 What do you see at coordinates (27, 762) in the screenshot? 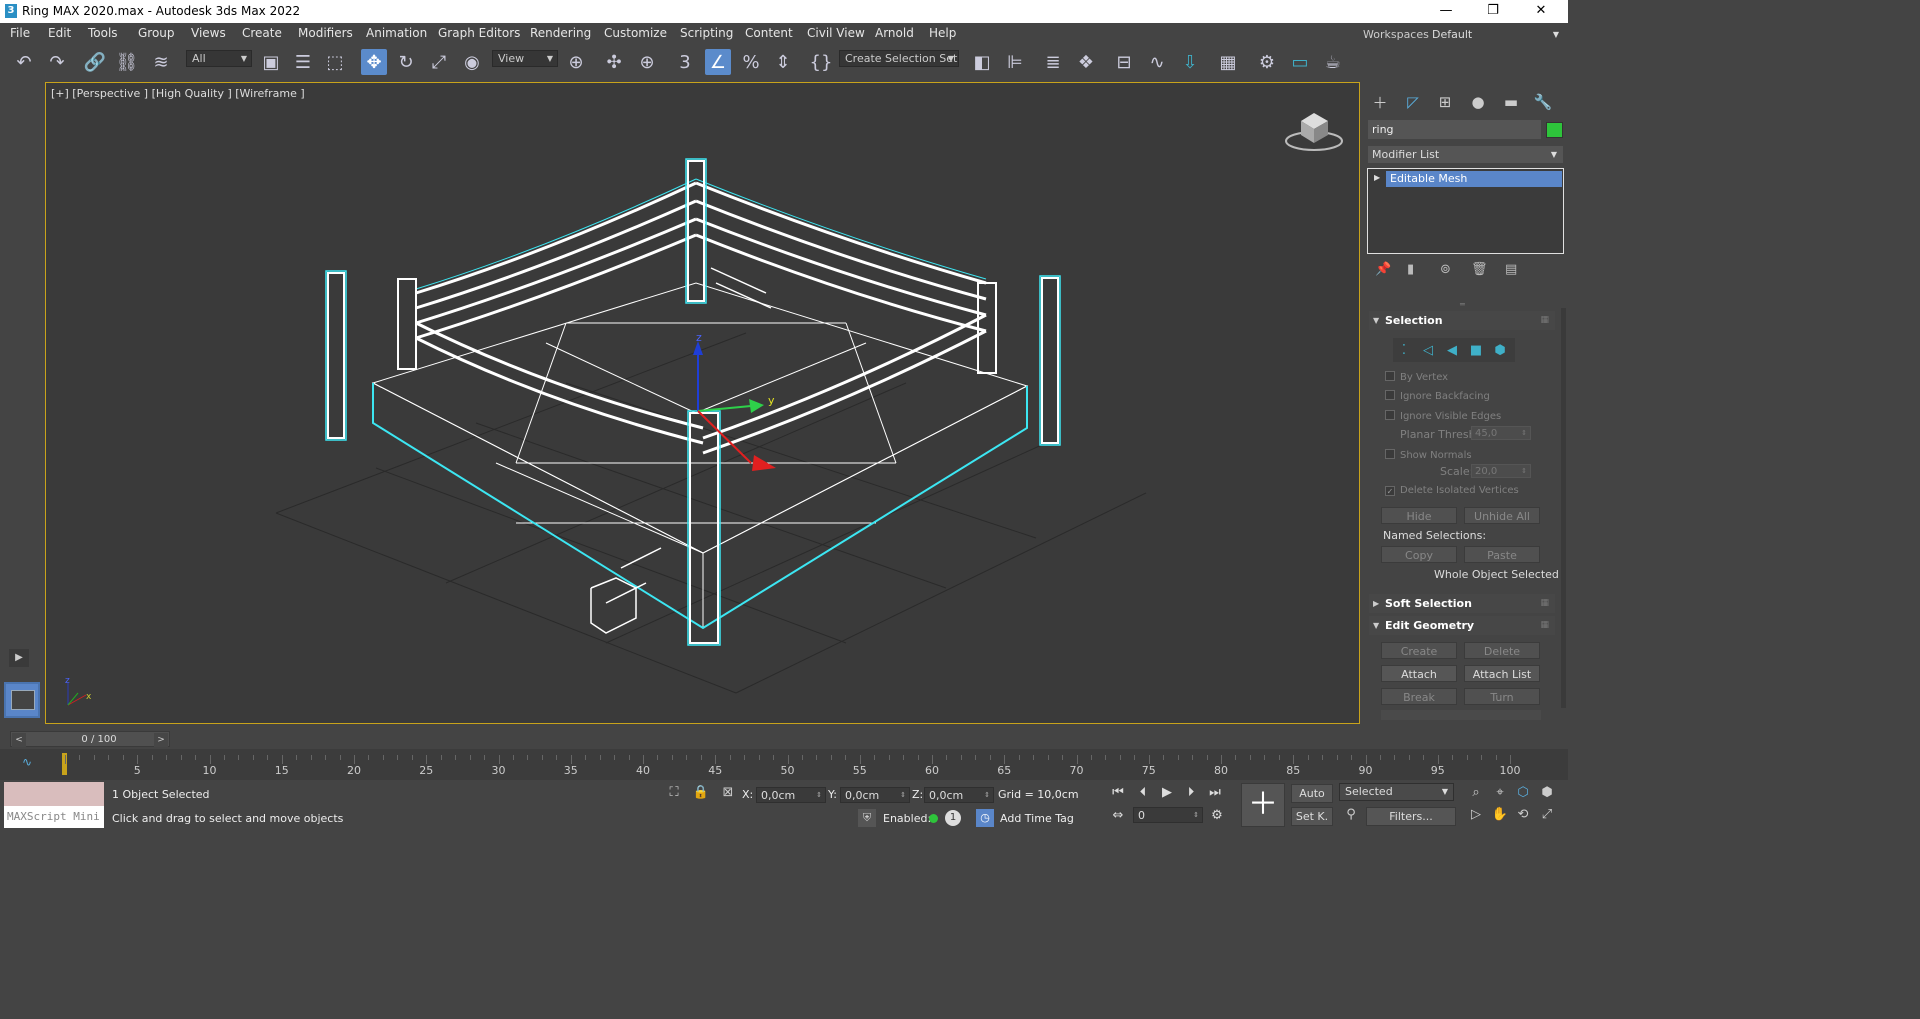
I see `curve-editor-mini-icon: ∿` at bounding box center [27, 762].